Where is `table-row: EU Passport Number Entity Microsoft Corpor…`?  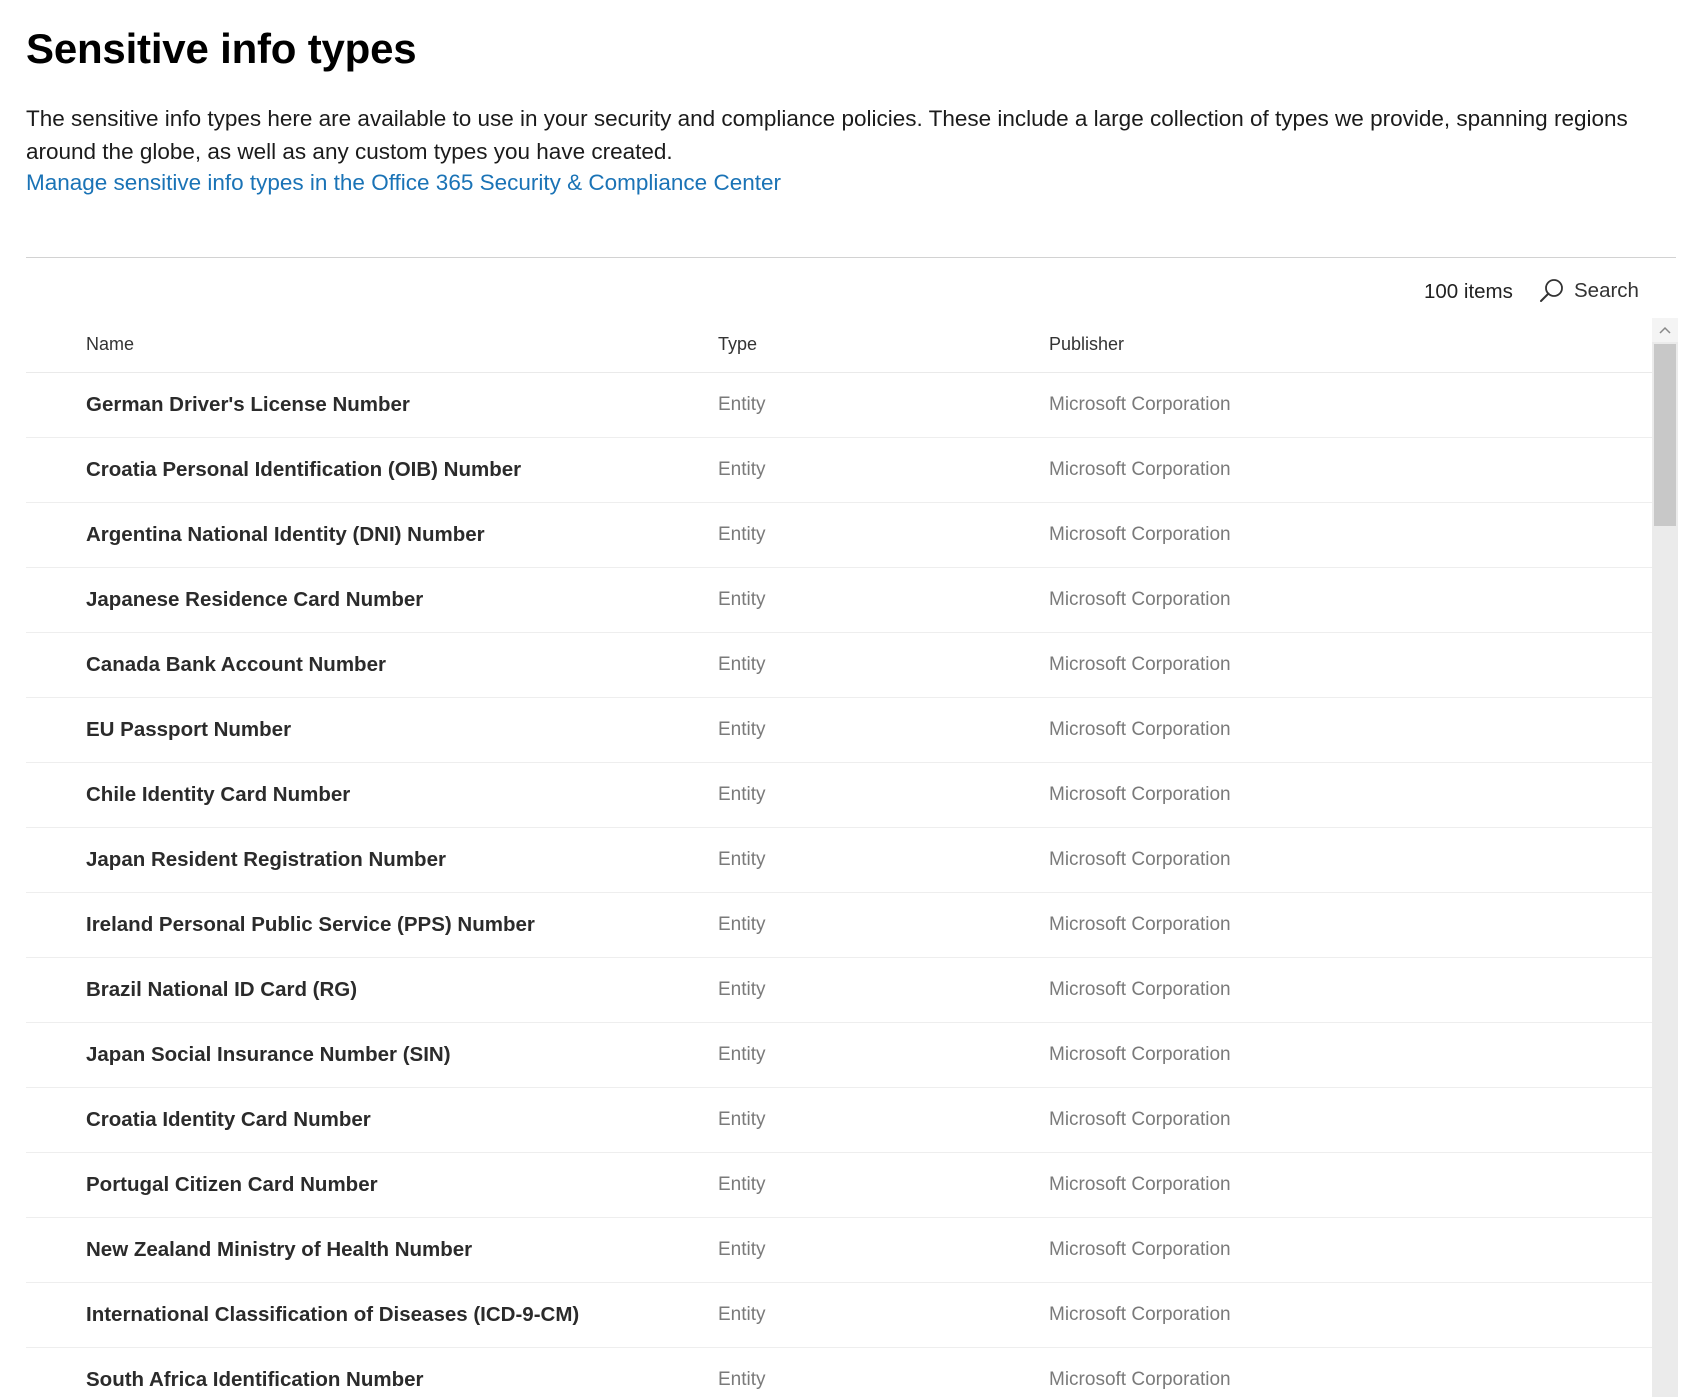 table-row: EU Passport Number Entity Microsoft Corpor… is located at coordinates (839, 730).